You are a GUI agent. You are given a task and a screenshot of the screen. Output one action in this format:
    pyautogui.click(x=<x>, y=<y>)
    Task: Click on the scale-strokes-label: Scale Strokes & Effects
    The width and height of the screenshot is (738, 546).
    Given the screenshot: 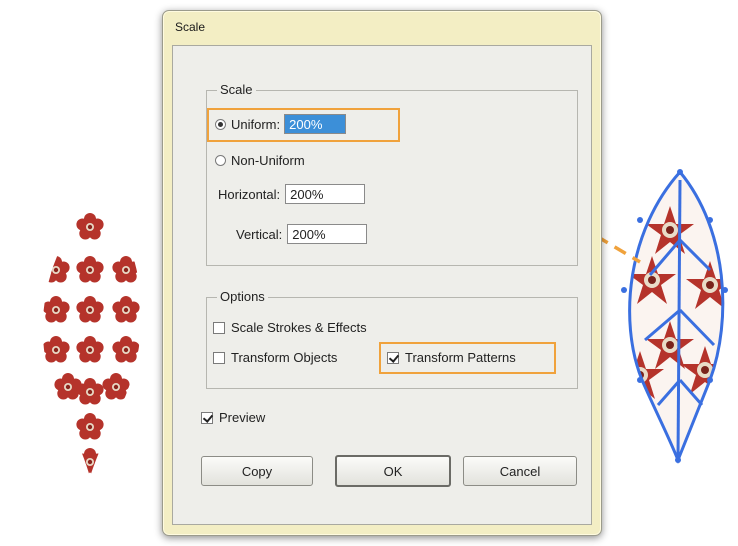 What is the action you would take?
    pyautogui.click(x=299, y=327)
    